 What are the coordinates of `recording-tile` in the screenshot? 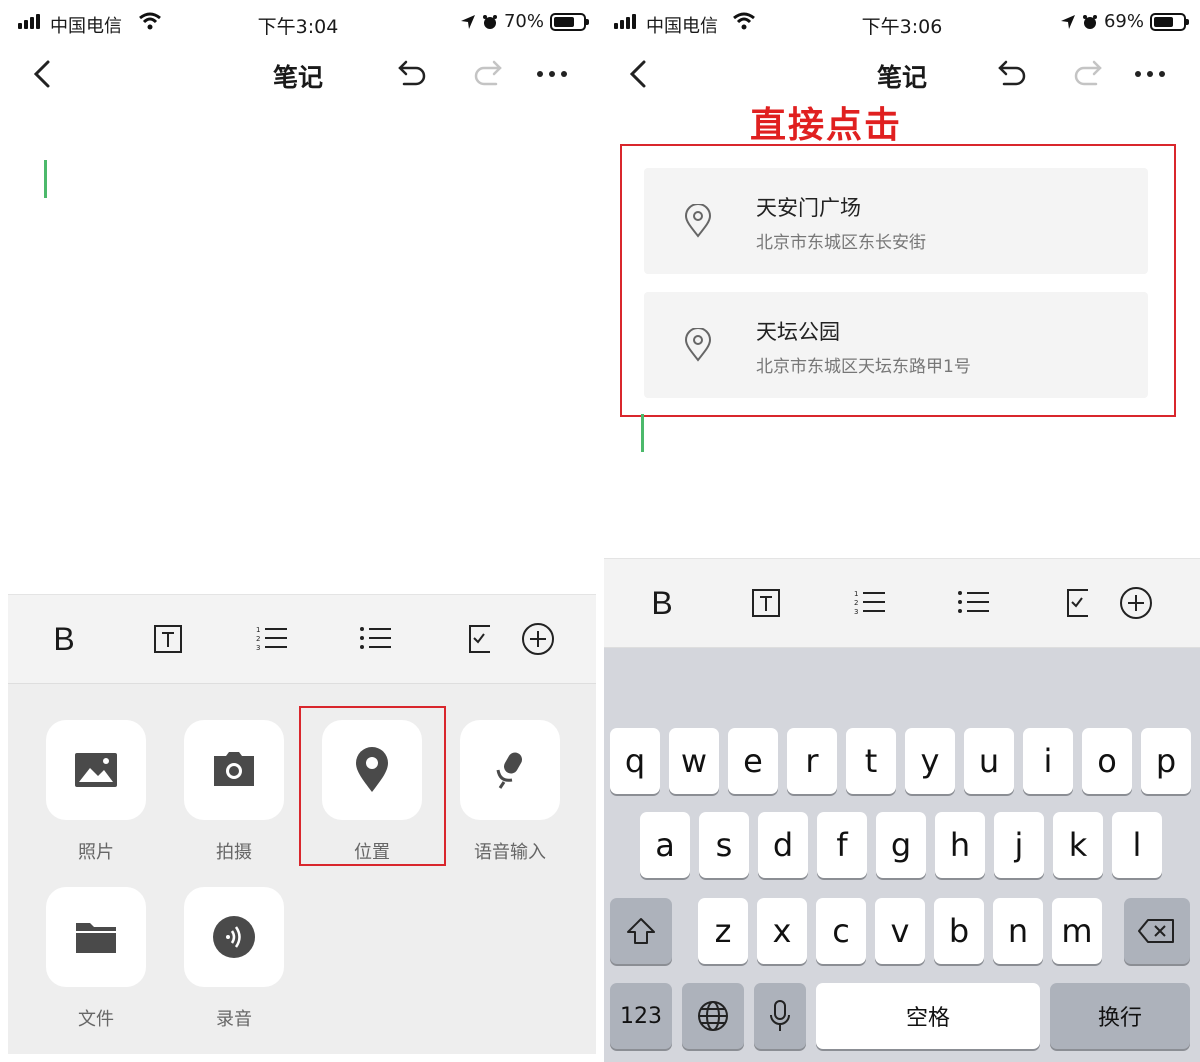 It's located at (234, 937).